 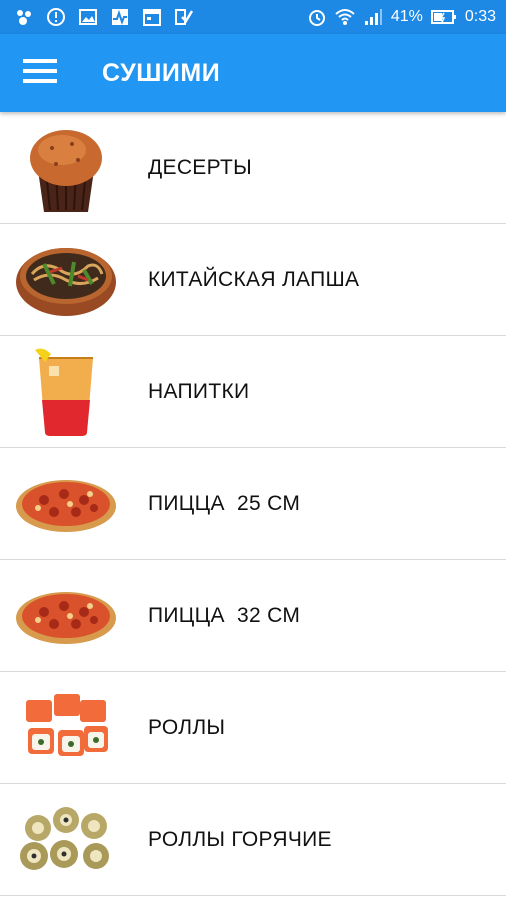 I want to click on category-label: ПИЦЦА 25 СМ, so click(x=224, y=503).